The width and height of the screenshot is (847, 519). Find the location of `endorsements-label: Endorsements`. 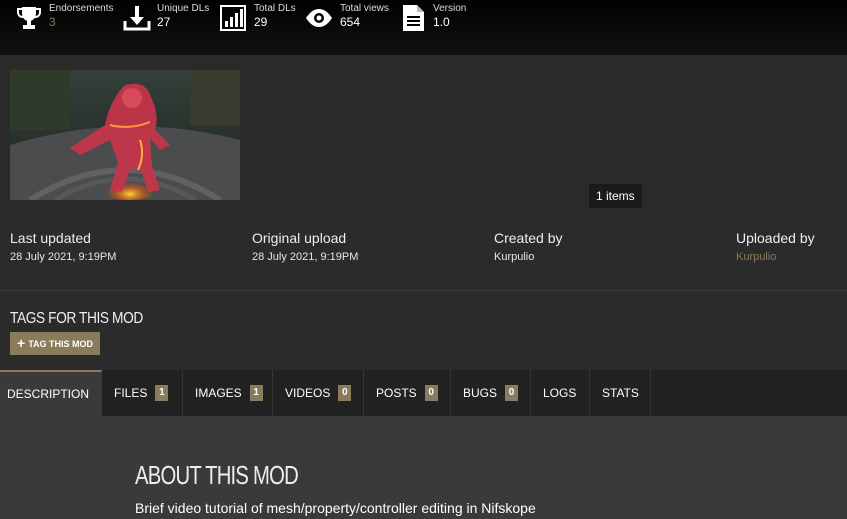

endorsements-label: Endorsements is located at coordinates (81, 8).